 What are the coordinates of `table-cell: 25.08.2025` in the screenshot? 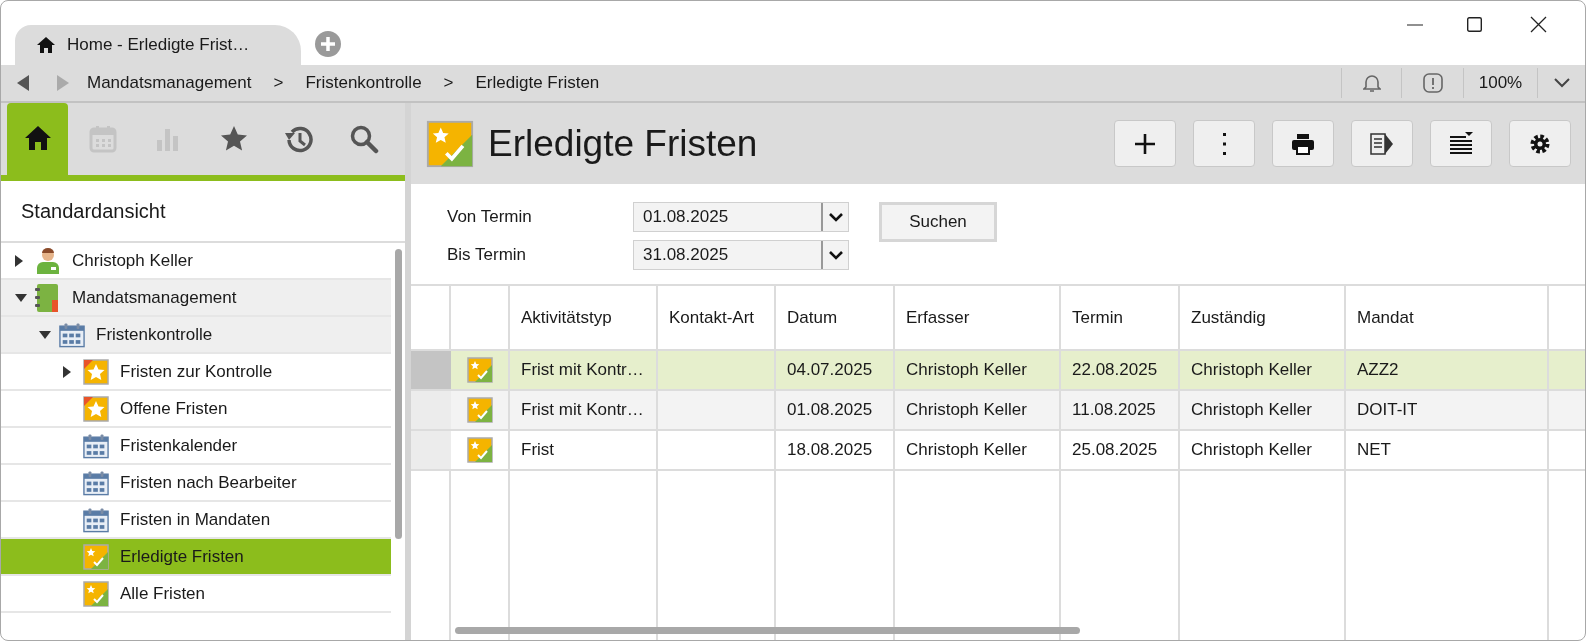 It's located at (1120, 451).